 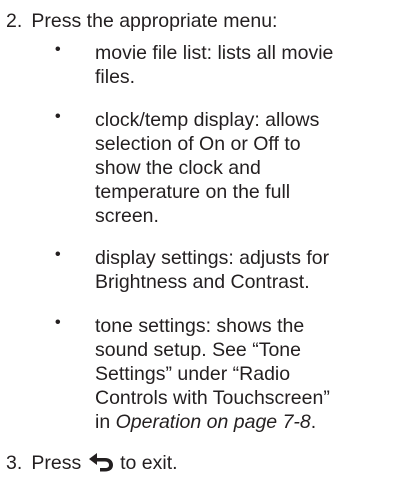 What do you see at coordinates (245, 65) in the screenshot?
I see `bullet-text: movie file list: lists all movie files.` at bounding box center [245, 65].